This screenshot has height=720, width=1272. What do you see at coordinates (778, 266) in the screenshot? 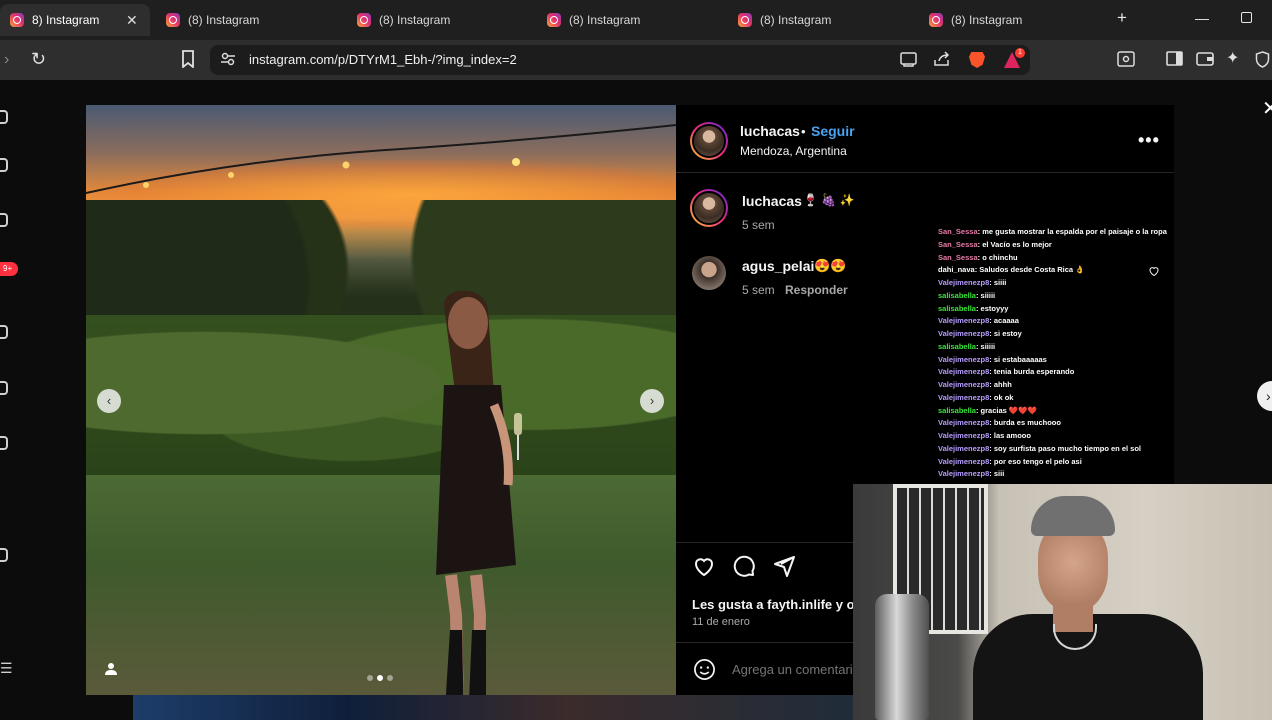
I see `comment-username: agus_pelai` at bounding box center [778, 266].